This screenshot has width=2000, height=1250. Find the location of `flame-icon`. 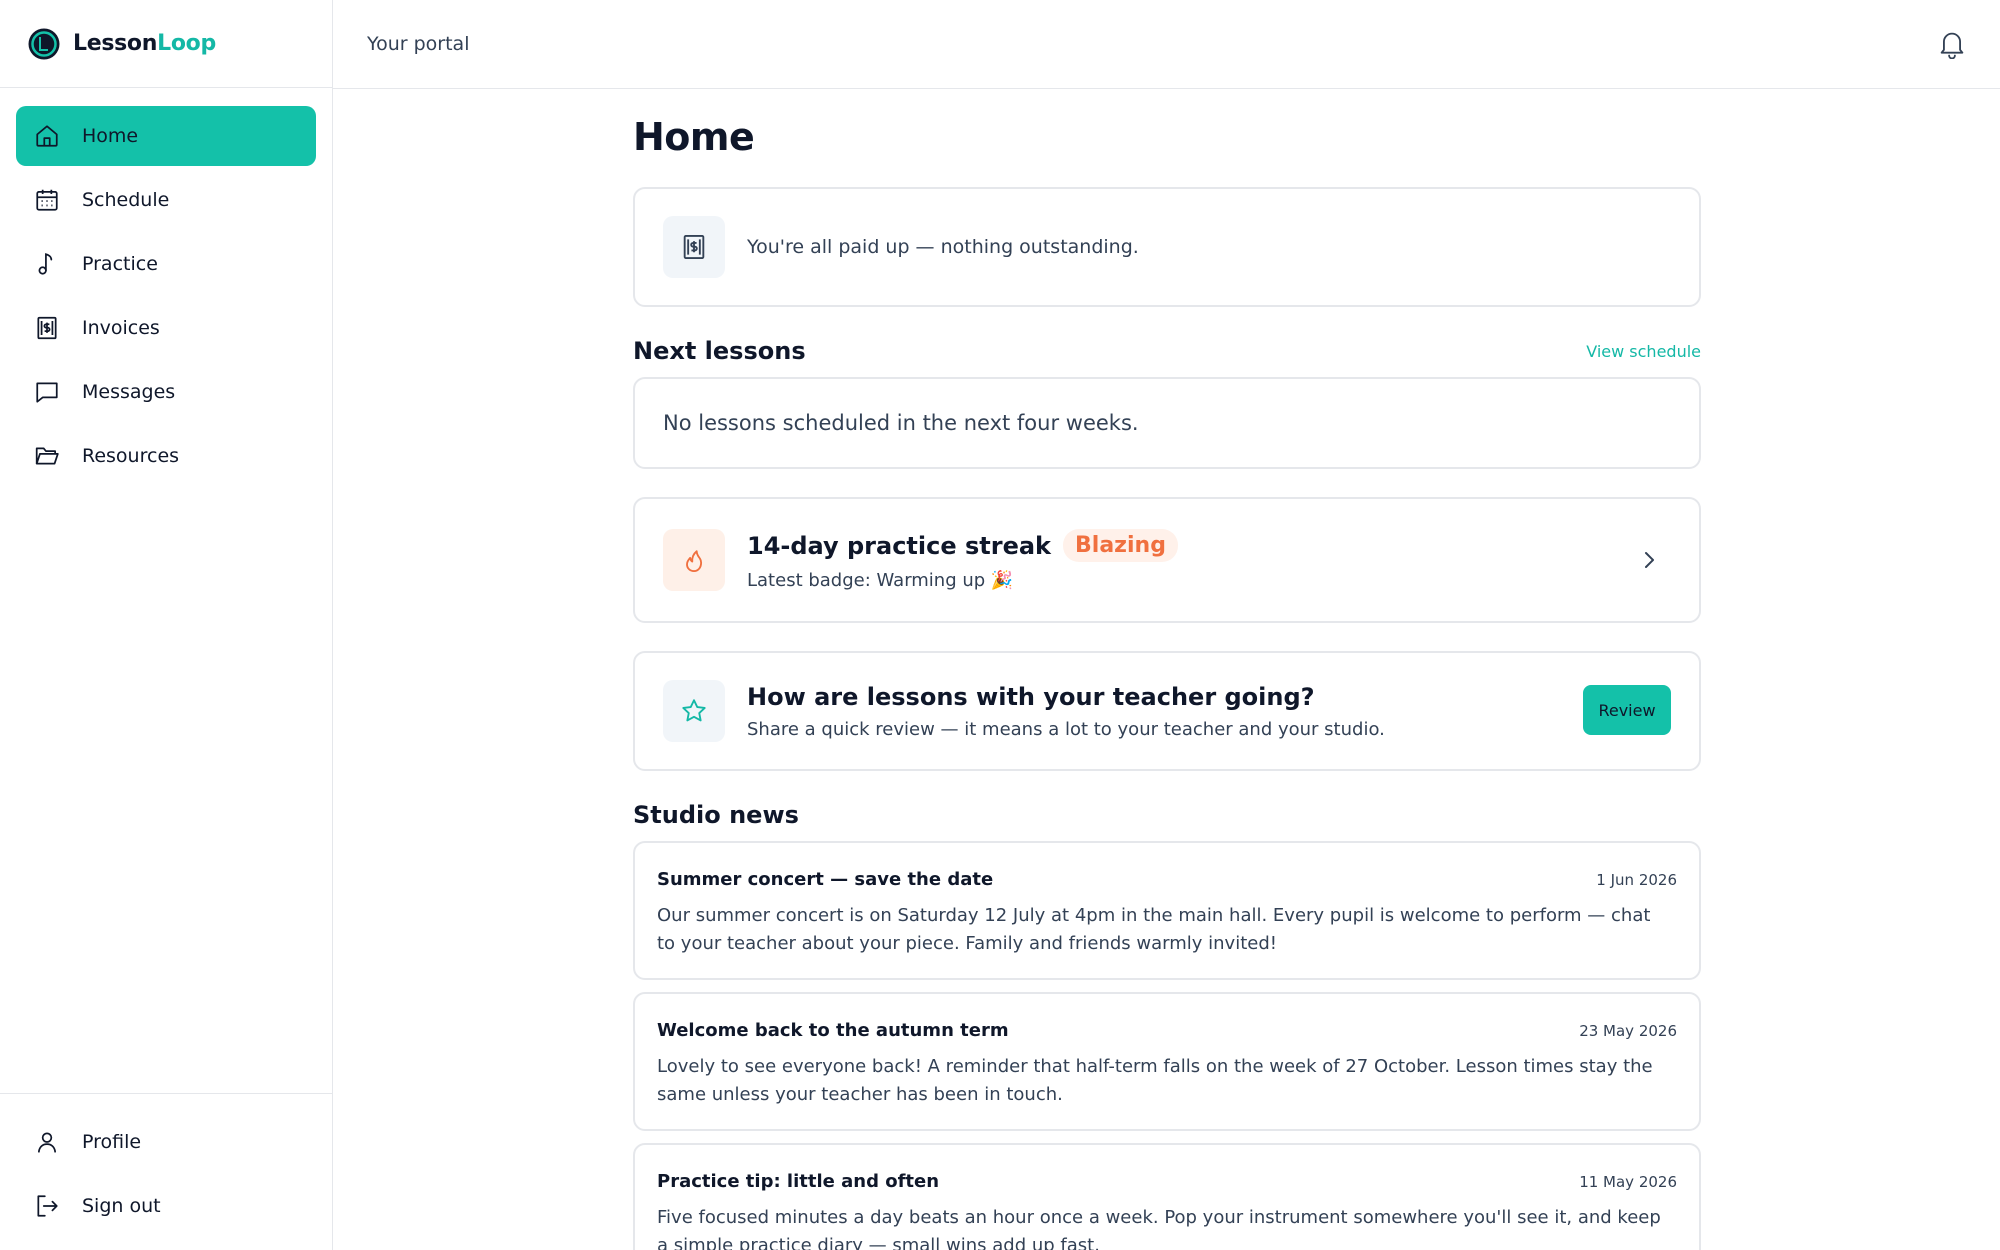

flame-icon is located at coordinates (694, 561).